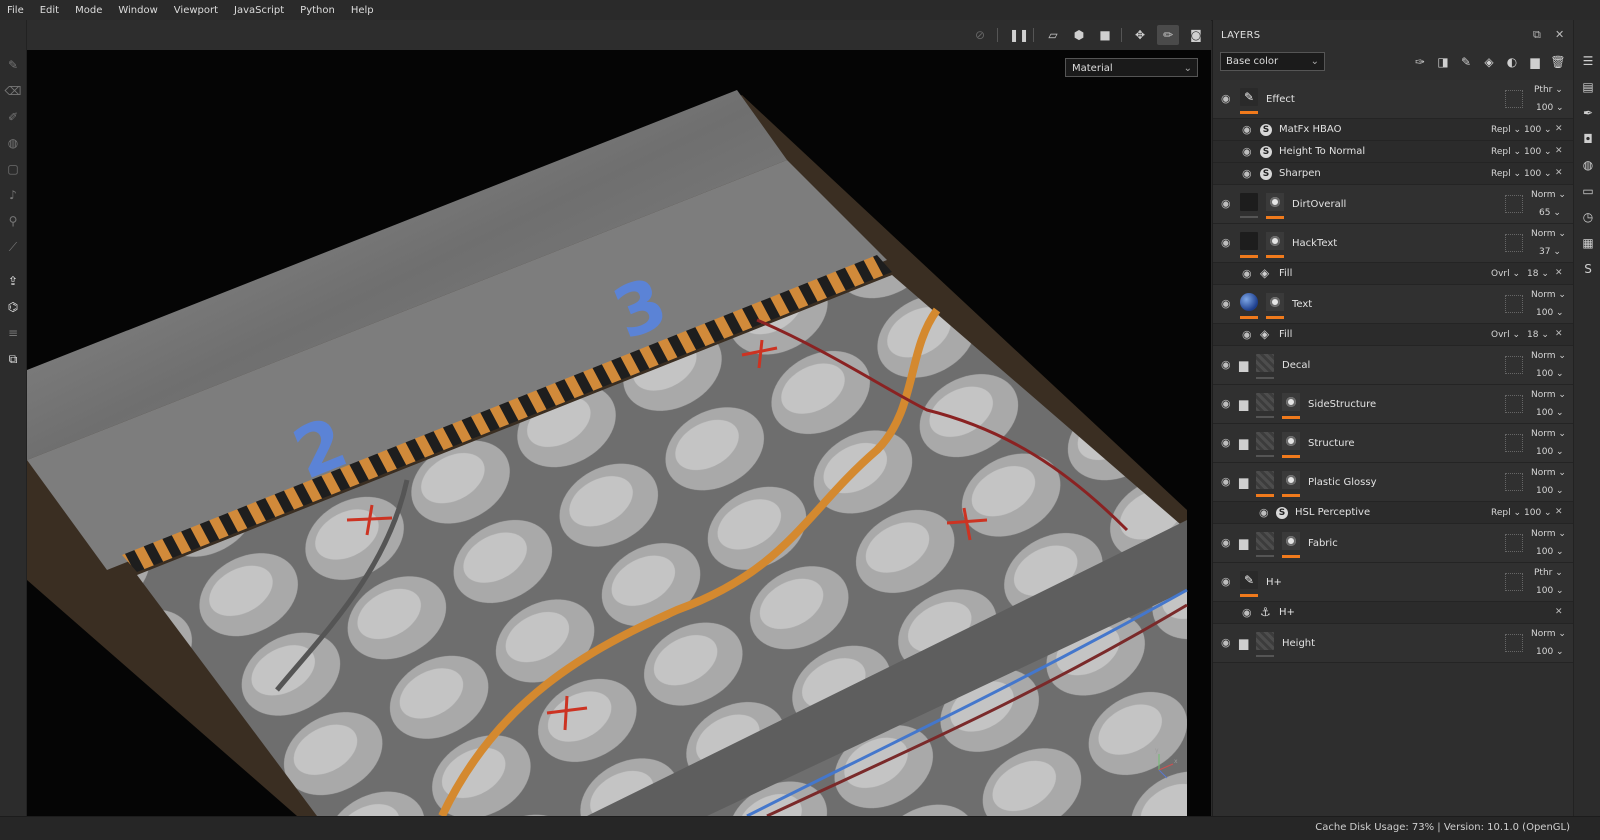  Describe the element at coordinates (197, 10) in the screenshot. I see `menu-viewport: Viewport` at that location.